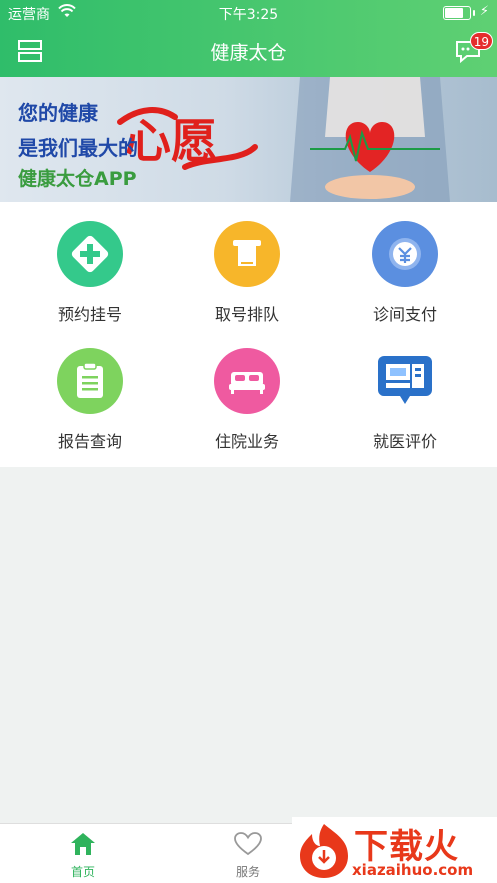 The image size is (497, 883). I want to click on tab-service: 服务, so click(248, 856).